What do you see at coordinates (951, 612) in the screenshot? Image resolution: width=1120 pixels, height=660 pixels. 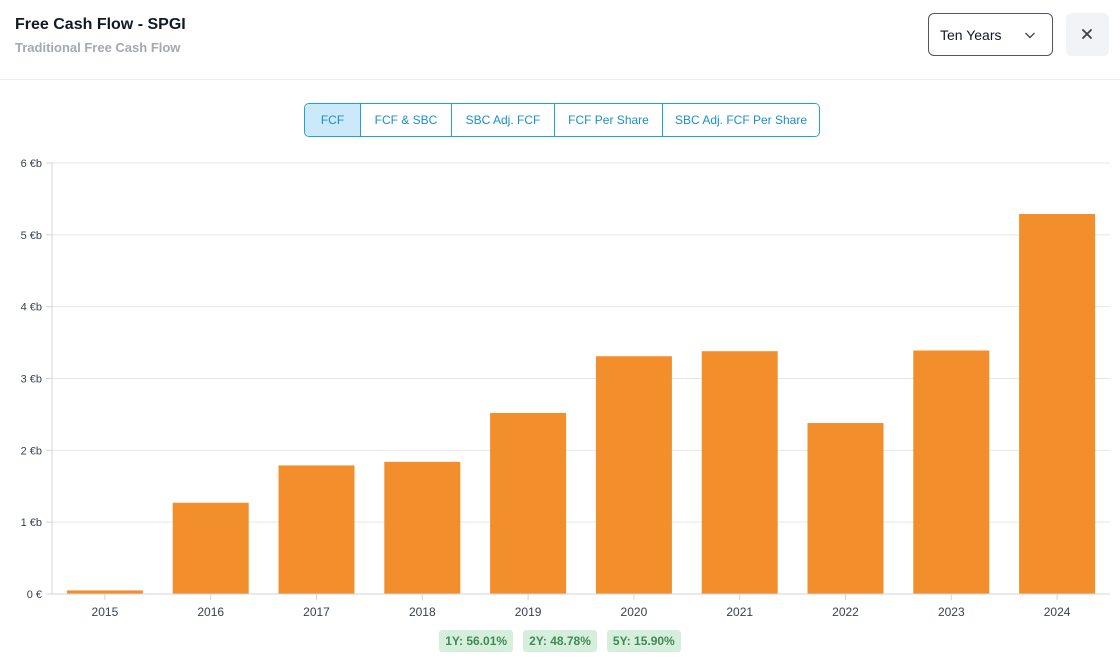 I see `x-tick-label: 2023` at bounding box center [951, 612].